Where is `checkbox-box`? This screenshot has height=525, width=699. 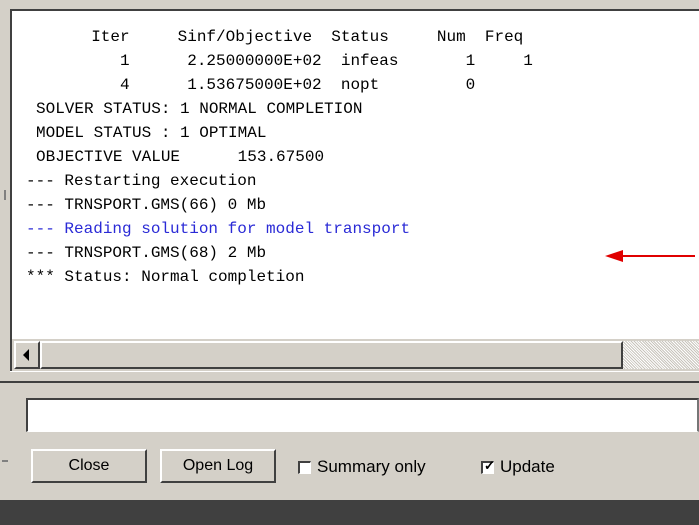 checkbox-box is located at coordinates (304, 467).